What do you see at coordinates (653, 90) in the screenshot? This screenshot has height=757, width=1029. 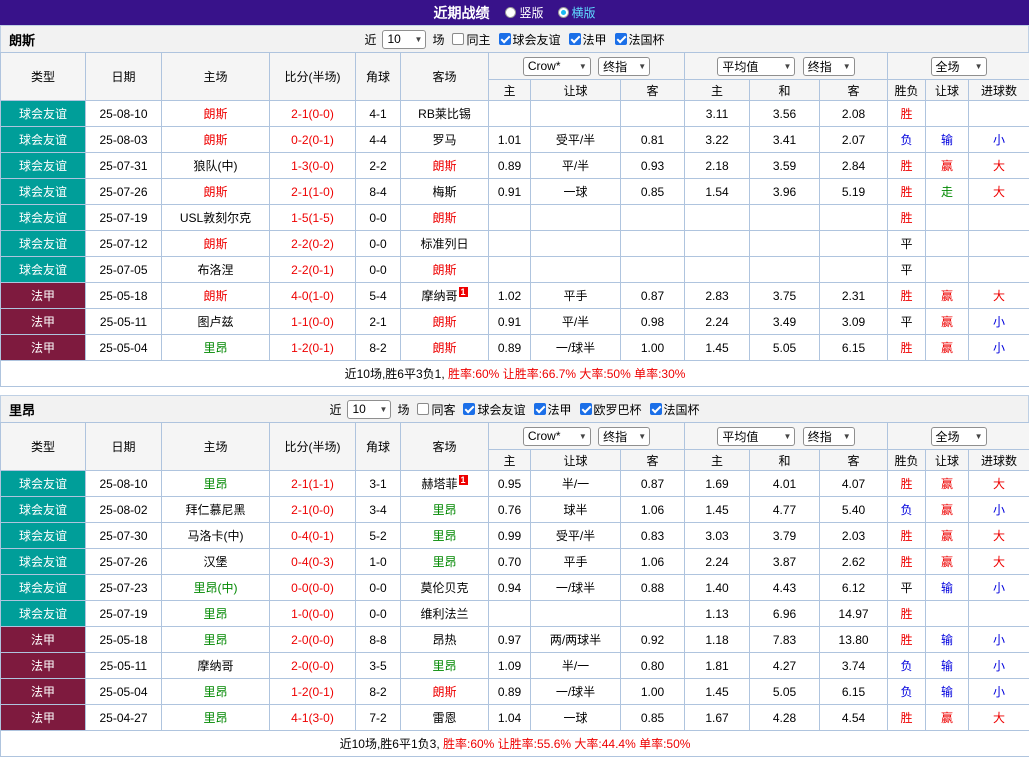 I see `sub-header: 客` at bounding box center [653, 90].